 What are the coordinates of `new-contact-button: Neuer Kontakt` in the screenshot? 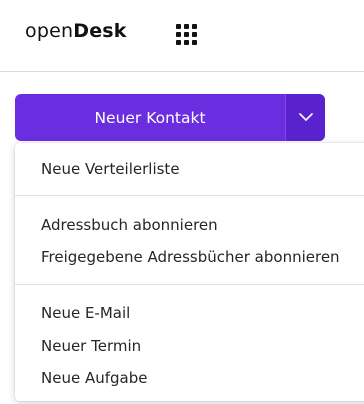 It's located at (150, 117).